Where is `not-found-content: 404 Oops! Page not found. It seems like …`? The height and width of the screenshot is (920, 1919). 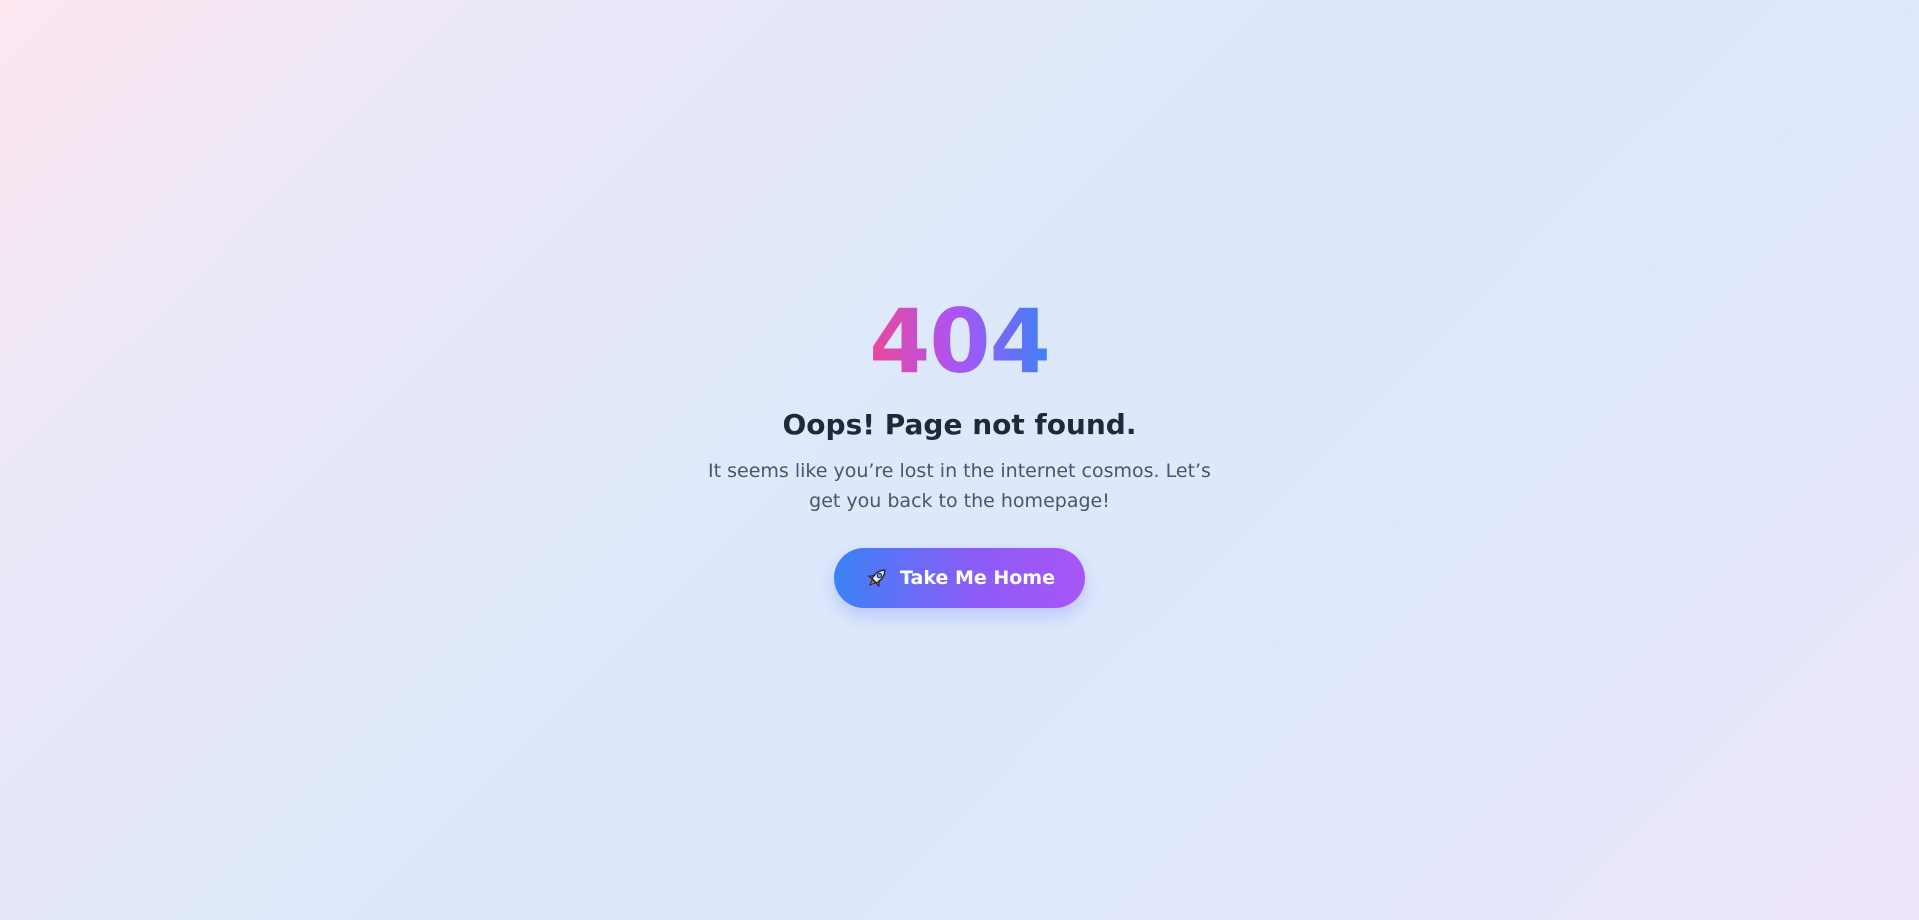
not-found-content: 404 Oops! Page not found. It seems like … is located at coordinates (960, 453).